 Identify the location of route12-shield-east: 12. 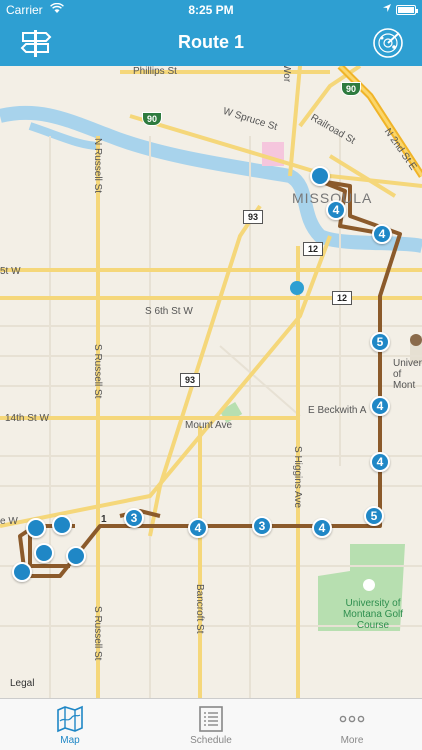
(342, 298).